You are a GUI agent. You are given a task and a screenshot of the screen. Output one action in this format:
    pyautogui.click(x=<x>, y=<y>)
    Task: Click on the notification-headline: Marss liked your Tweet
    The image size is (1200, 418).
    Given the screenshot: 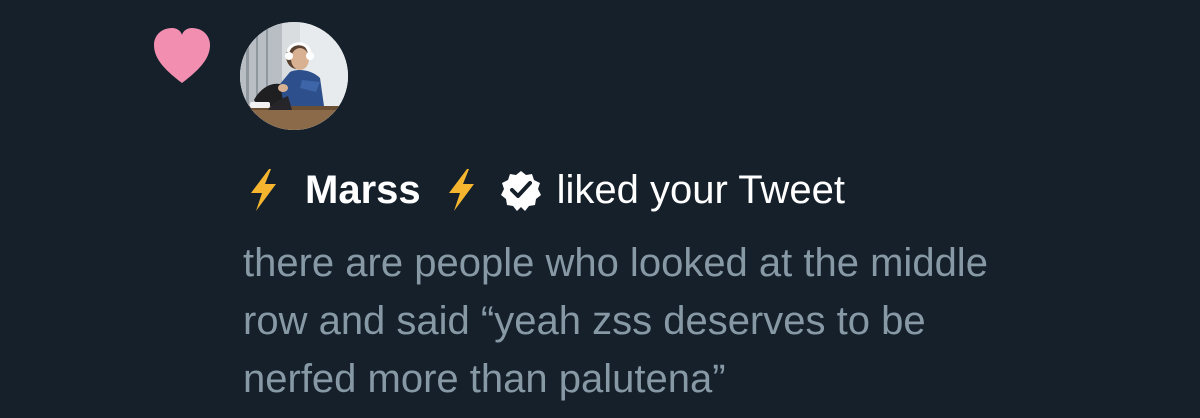 What is the action you would take?
    pyautogui.click(x=544, y=190)
    